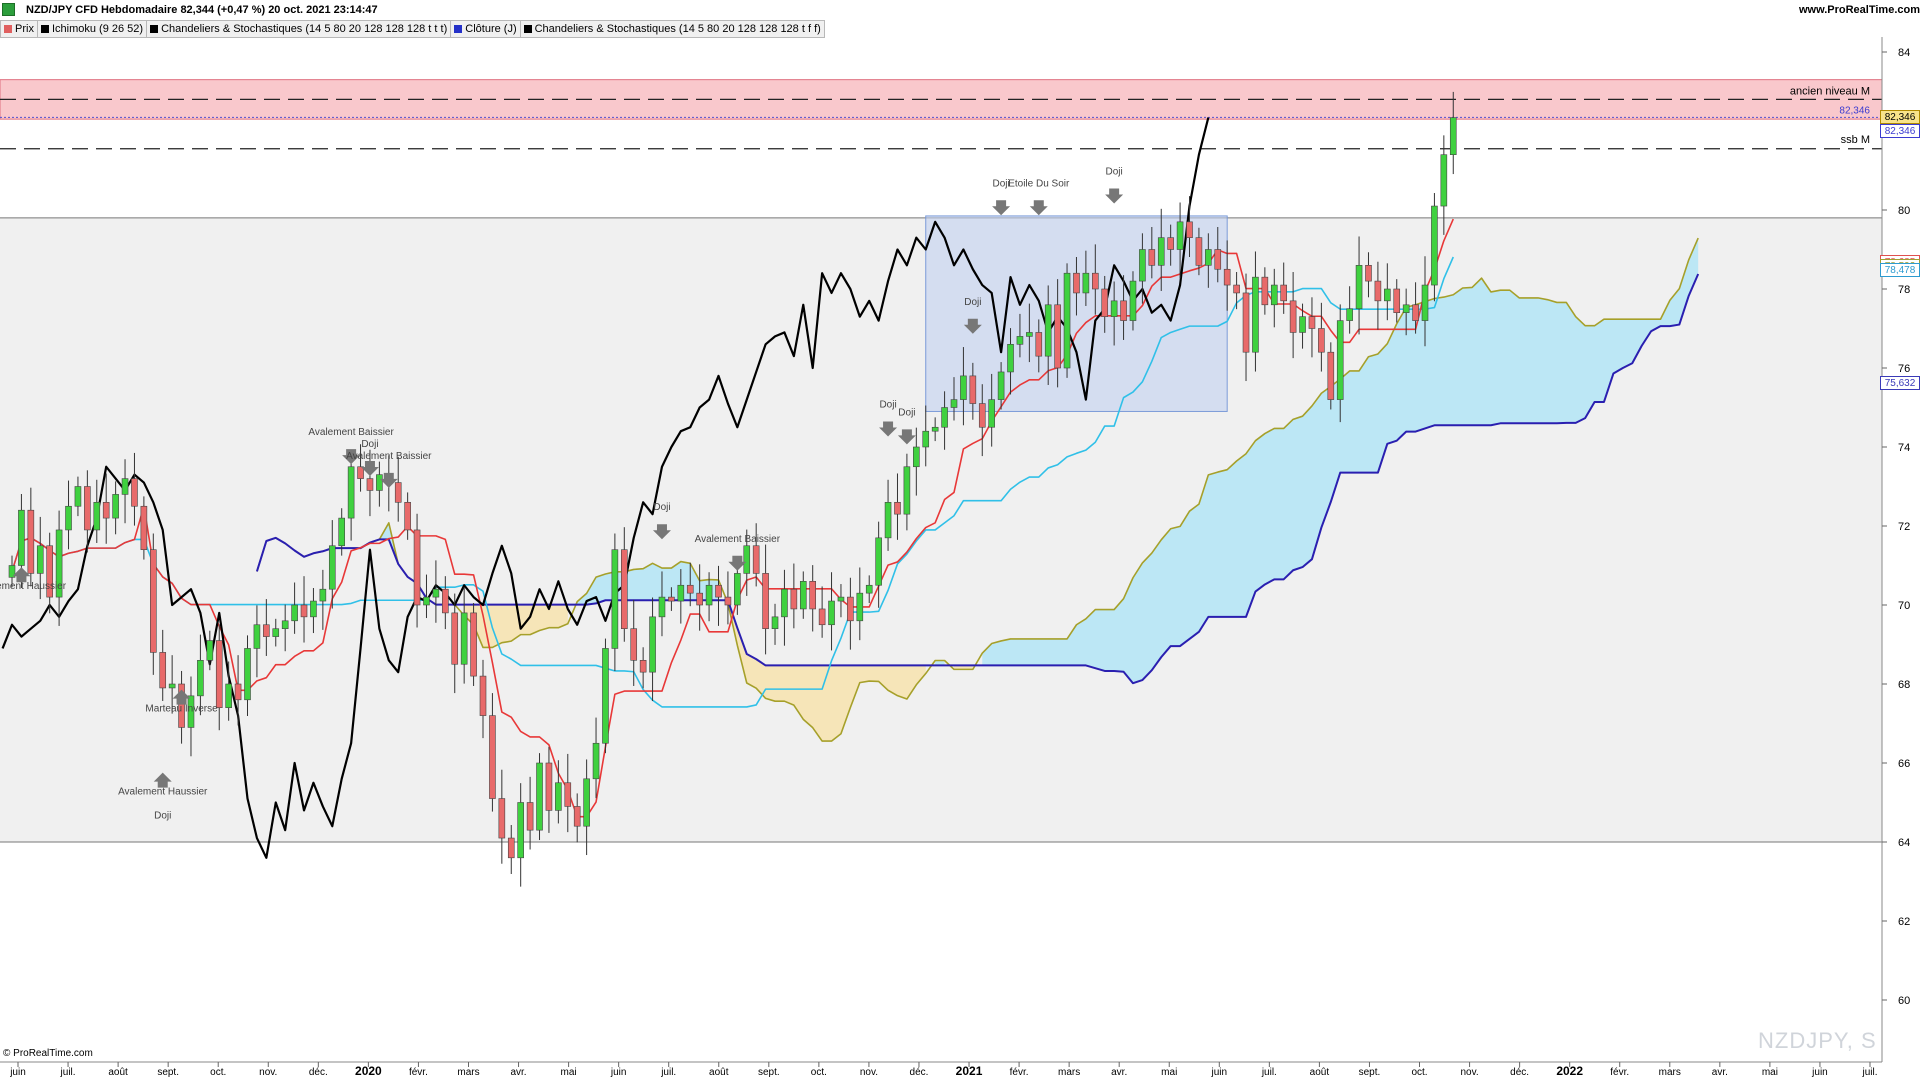  What do you see at coordinates (486, 29) in the screenshot?
I see `legend-item-cloture: Clôture (J)` at bounding box center [486, 29].